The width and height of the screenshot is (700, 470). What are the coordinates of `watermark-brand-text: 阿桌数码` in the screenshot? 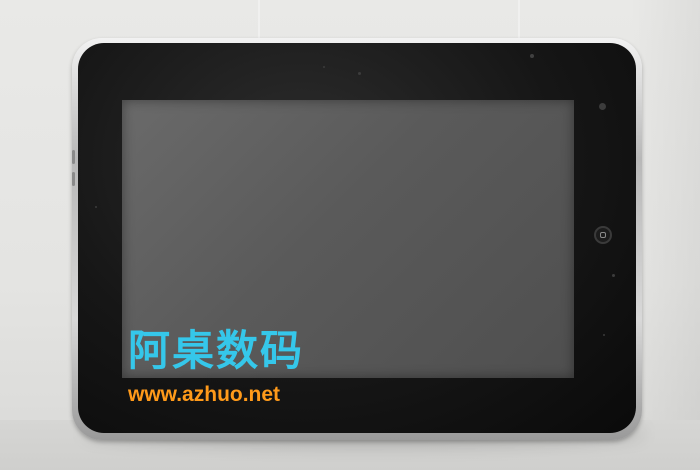 It's located at (216, 350).